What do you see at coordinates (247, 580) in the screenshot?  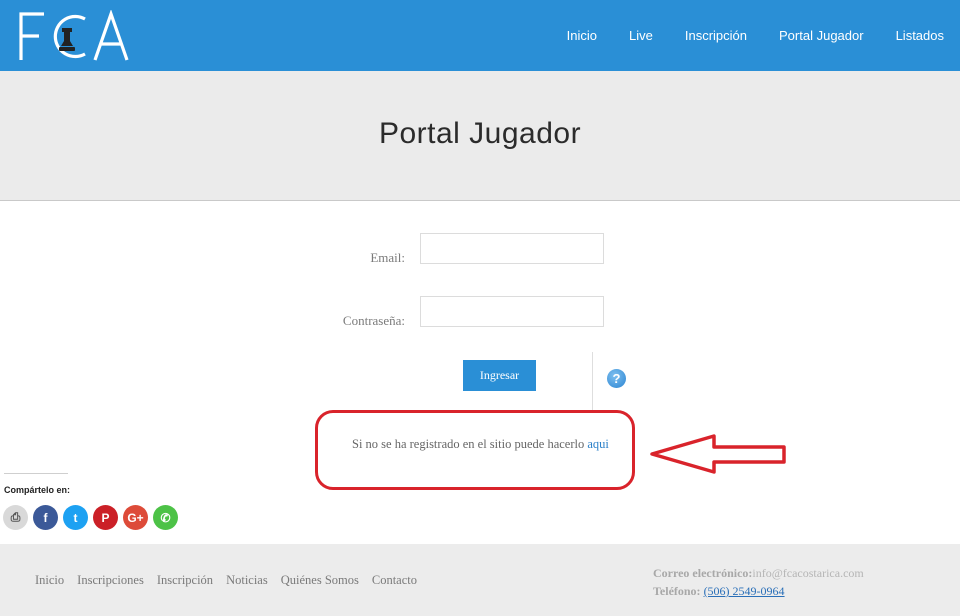 I see `footer-nav-noticias: Noticias` at bounding box center [247, 580].